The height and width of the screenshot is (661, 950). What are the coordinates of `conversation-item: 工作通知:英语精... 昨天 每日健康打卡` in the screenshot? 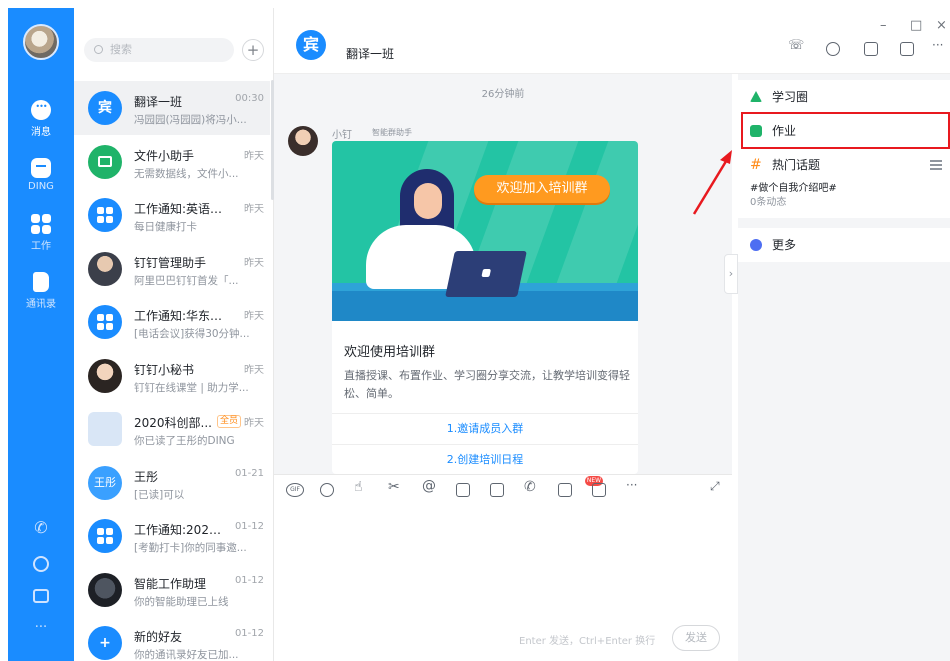 It's located at (172, 215).